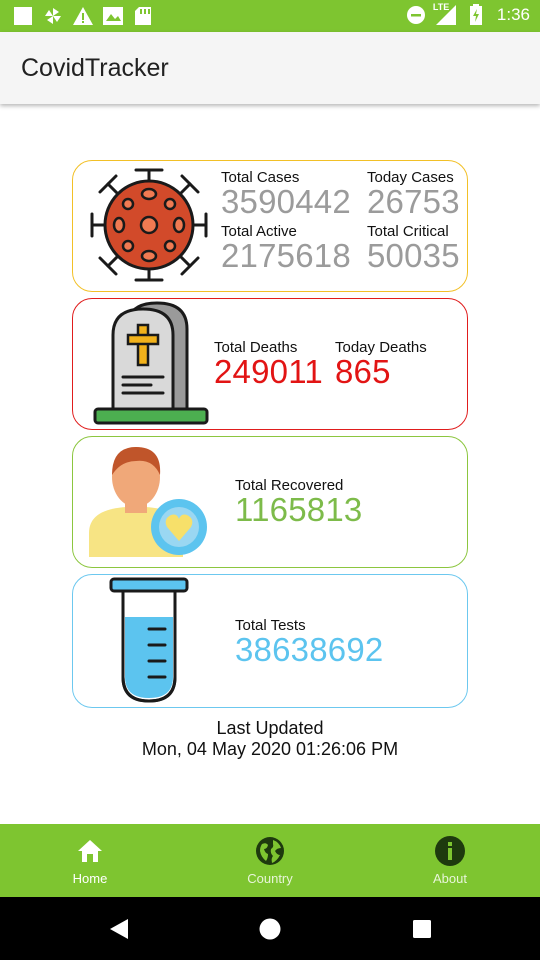  What do you see at coordinates (143, 16) in the screenshot?
I see `sd-card-icon` at bounding box center [143, 16].